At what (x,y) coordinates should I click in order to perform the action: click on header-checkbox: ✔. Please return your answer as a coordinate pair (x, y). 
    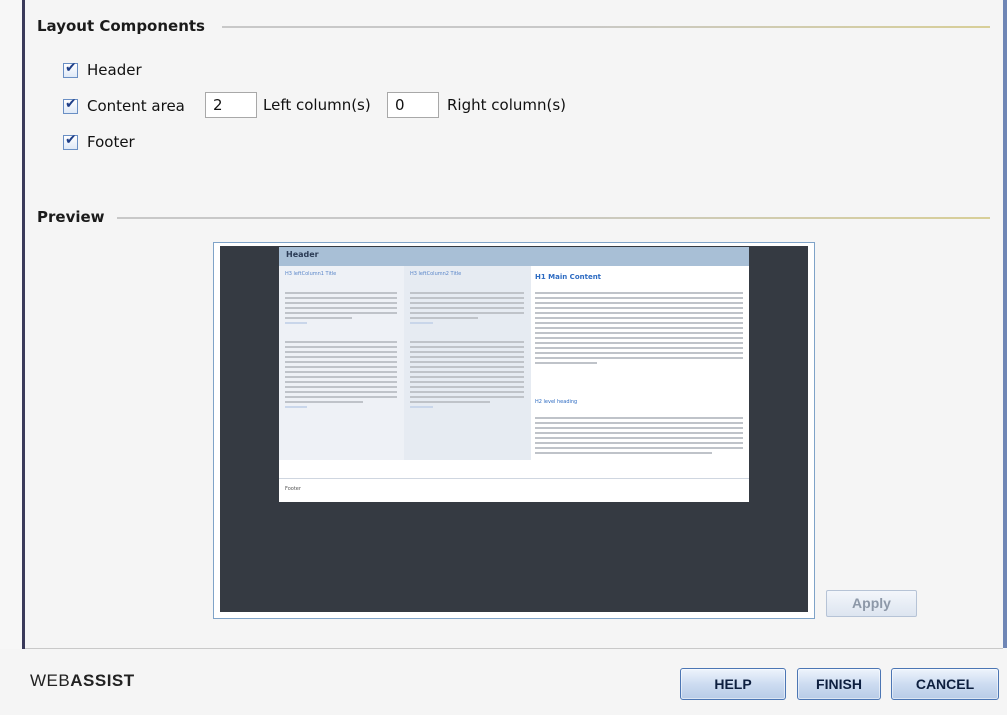
    Looking at the image, I should click on (70, 68).